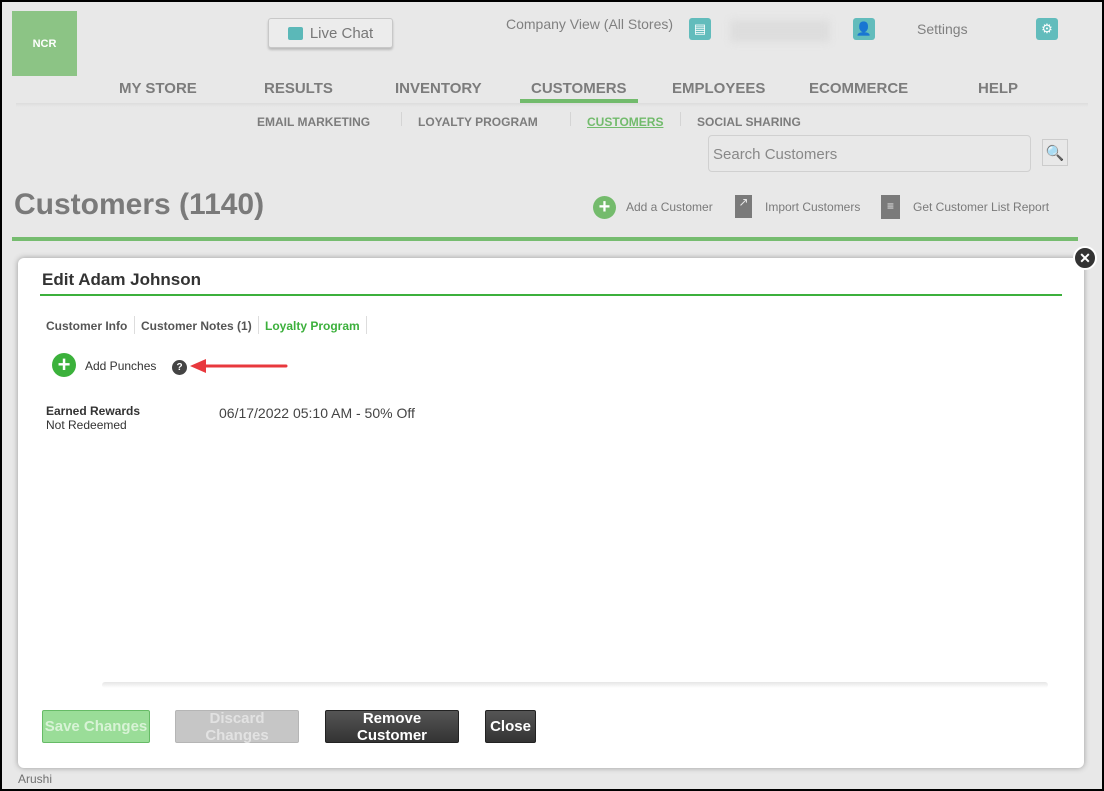  Describe the element at coordinates (869, 153) in the screenshot. I see `search-input: Search Customers` at that location.